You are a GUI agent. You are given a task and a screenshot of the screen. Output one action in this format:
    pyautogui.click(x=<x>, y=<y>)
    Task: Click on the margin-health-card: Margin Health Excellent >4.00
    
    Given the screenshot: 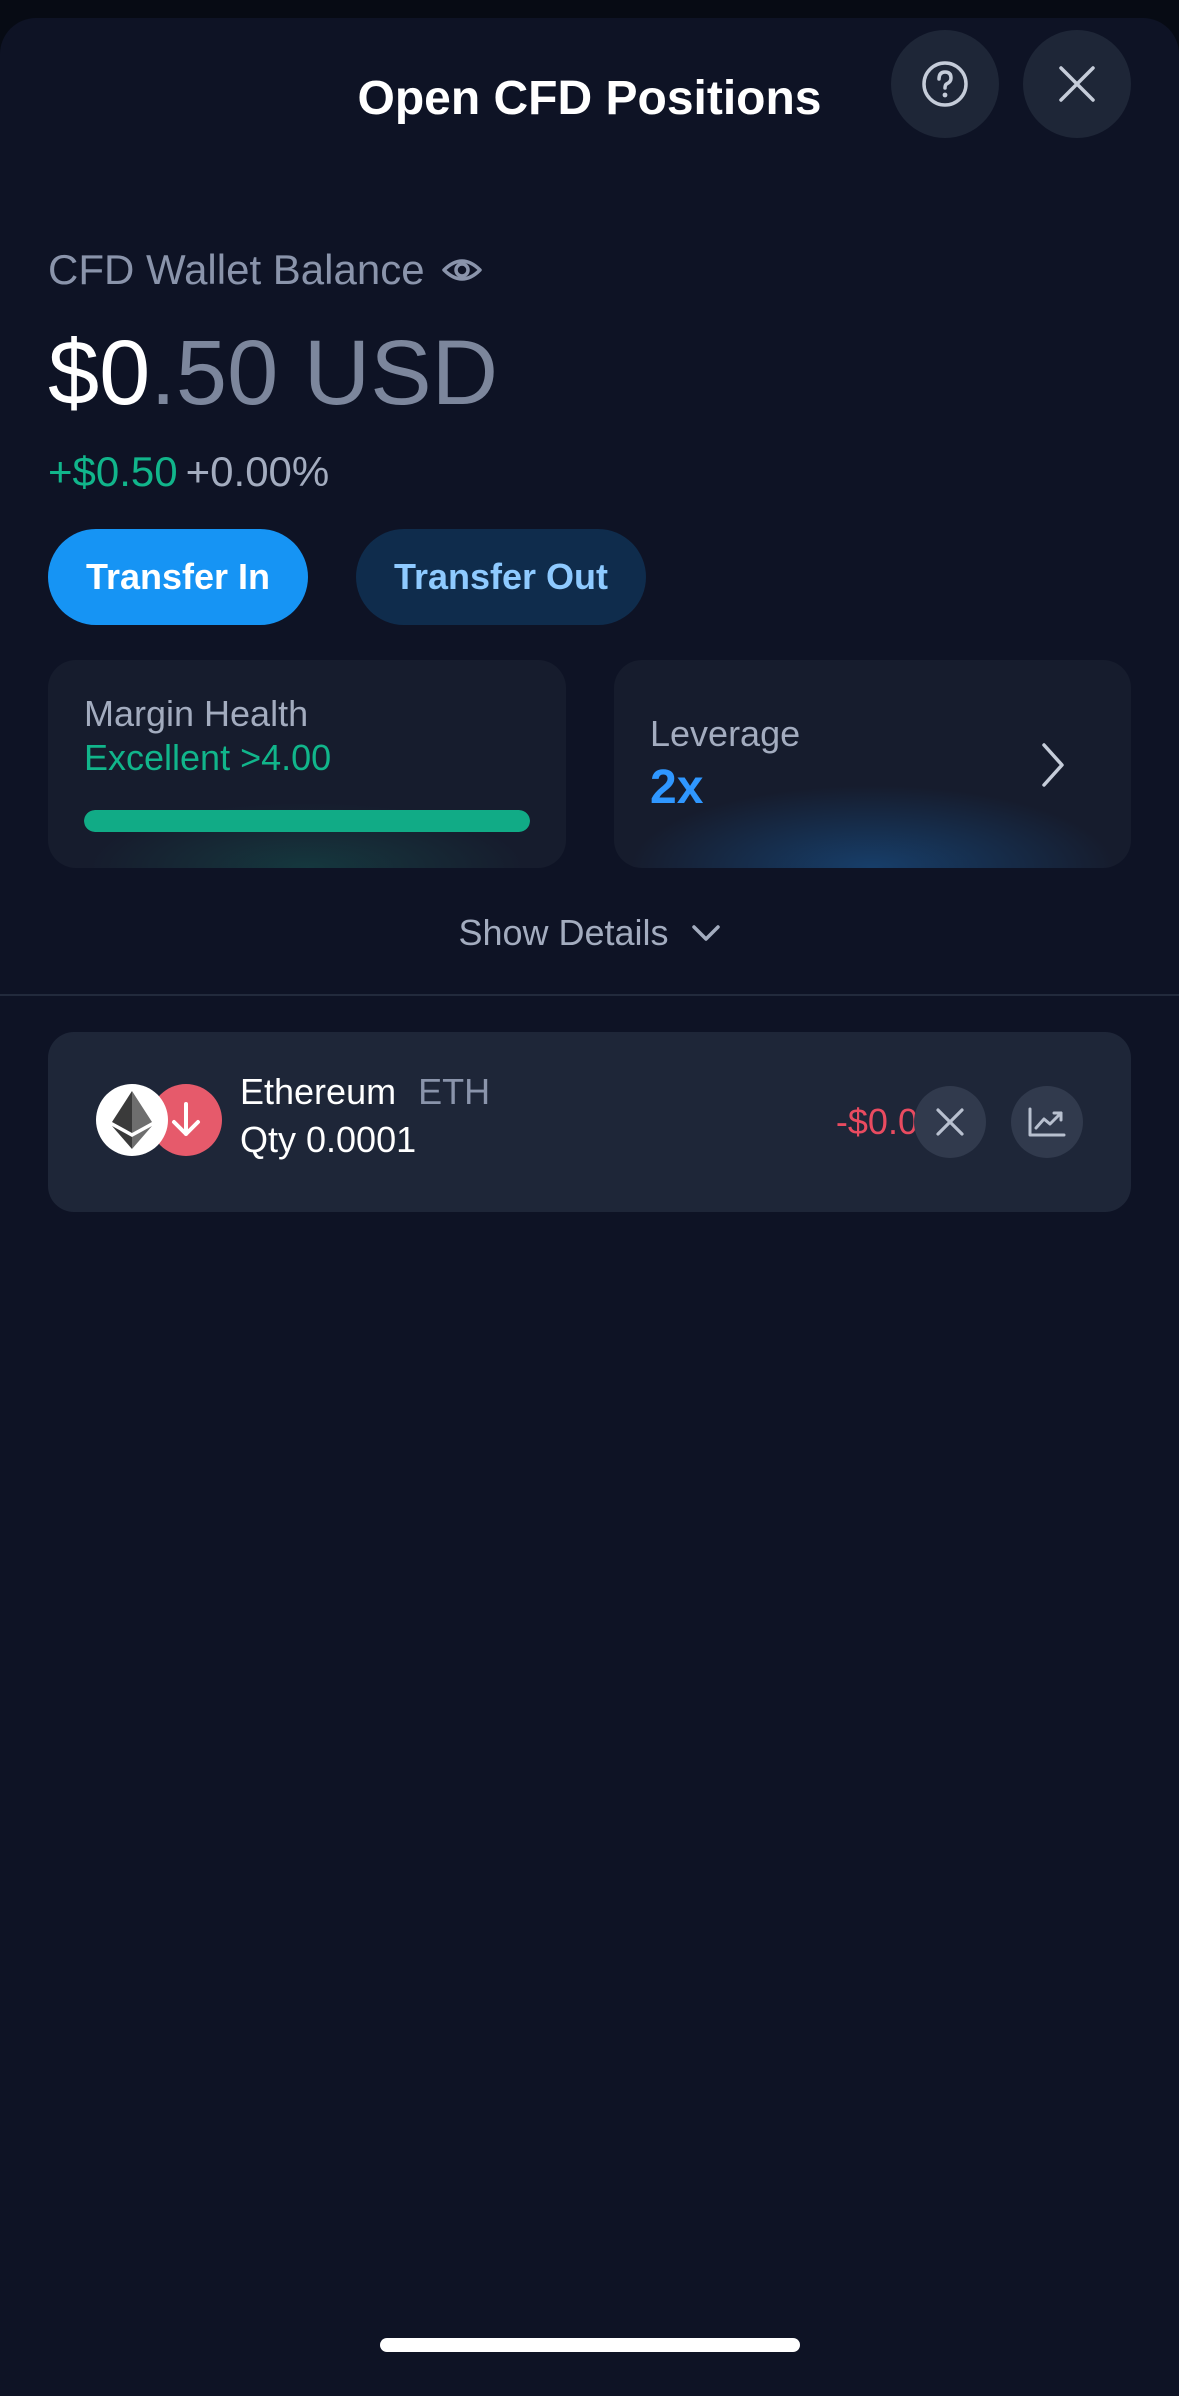 What is the action you would take?
    pyautogui.click(x=307, y=764)
    